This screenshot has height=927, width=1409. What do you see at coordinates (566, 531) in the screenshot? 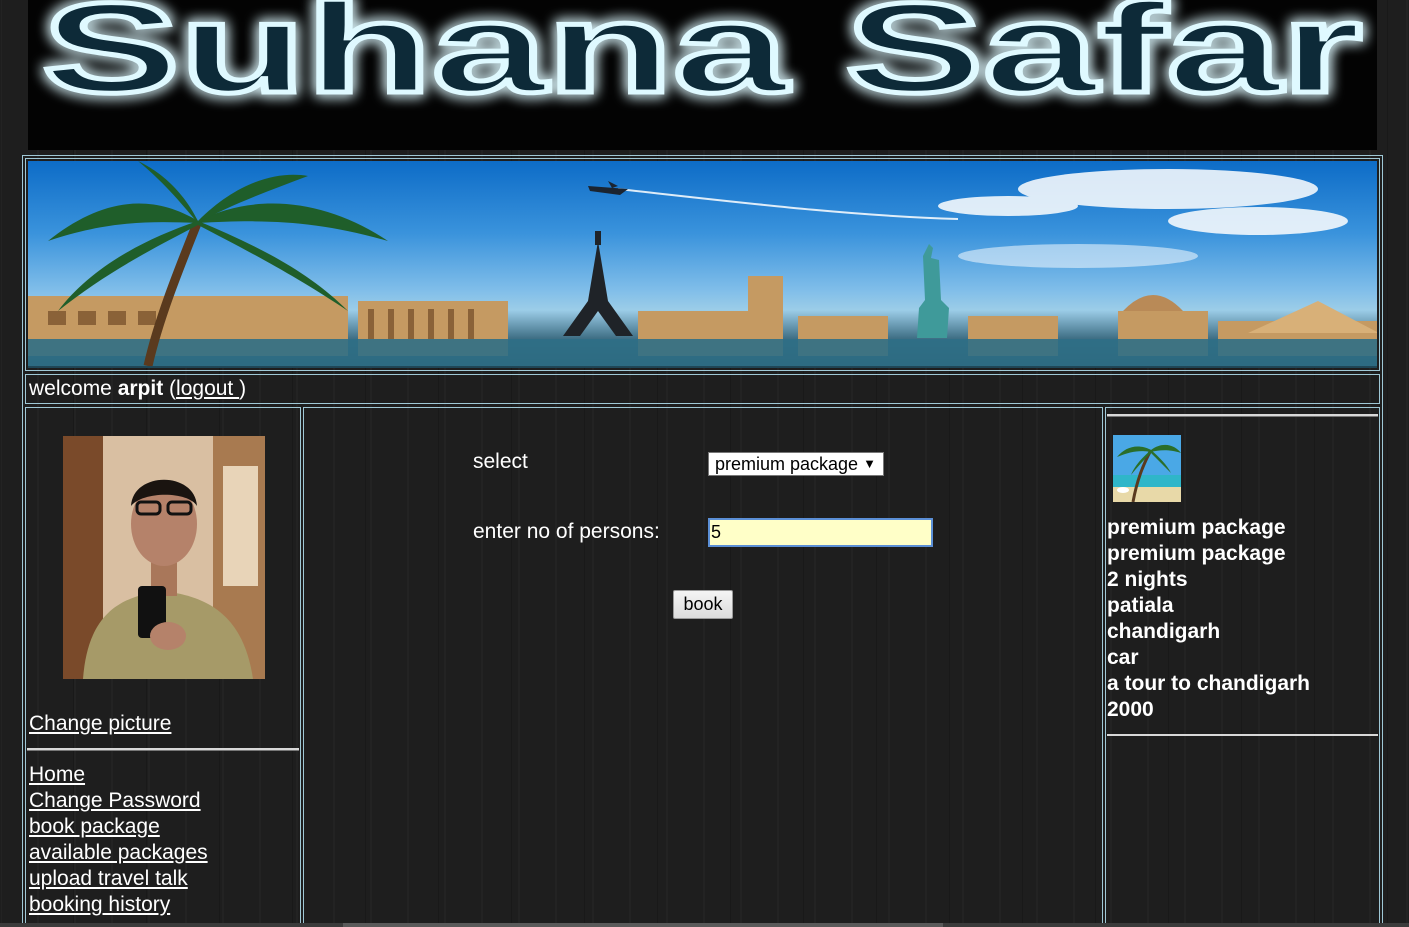
I see `persons-label: enter no of persons:` at bounding box center [566, 531].